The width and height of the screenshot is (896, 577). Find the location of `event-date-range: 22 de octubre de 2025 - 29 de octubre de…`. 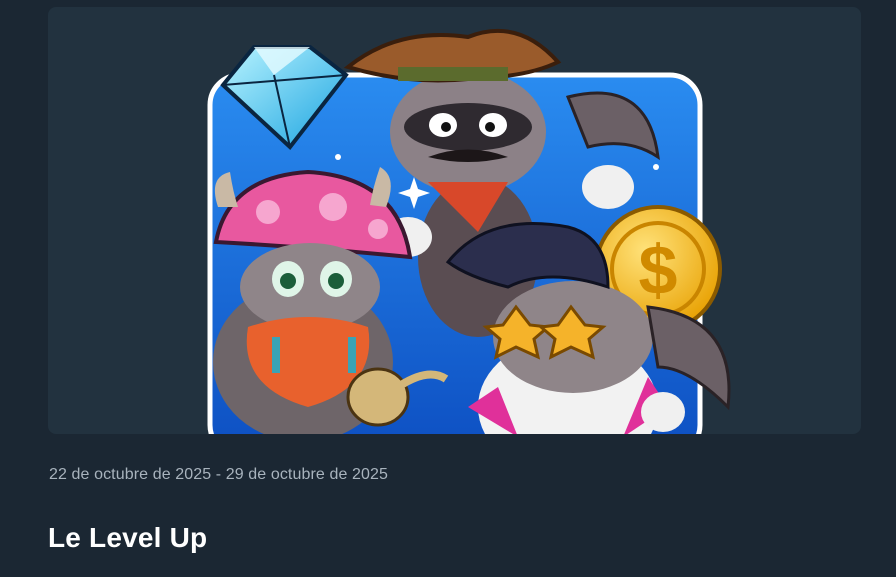

event-date-range: 22 de octubre de 2025 - 29 de octubre de… is located at coordinates (218, 474).